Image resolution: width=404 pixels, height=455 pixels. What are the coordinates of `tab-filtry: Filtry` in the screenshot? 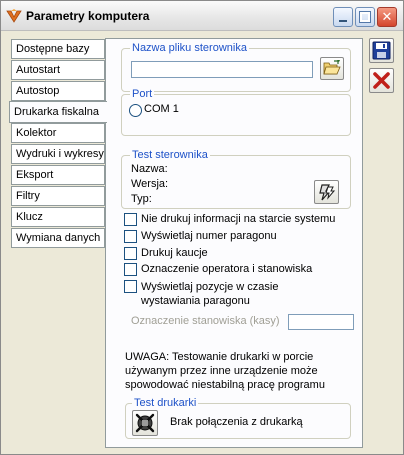 It's located at (58, 196).